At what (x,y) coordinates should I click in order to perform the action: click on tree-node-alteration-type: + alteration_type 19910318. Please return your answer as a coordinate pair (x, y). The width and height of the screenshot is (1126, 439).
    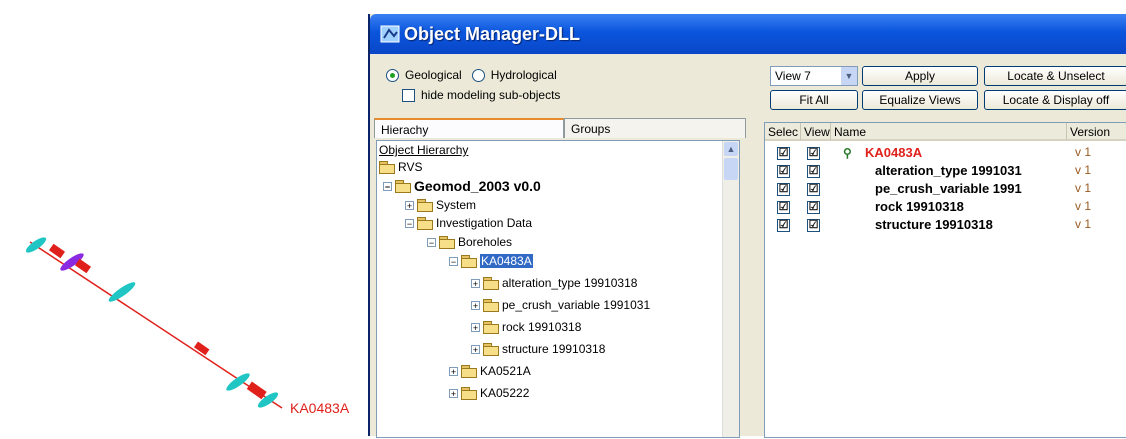
    Looking at the image, I should click on (554, 283).